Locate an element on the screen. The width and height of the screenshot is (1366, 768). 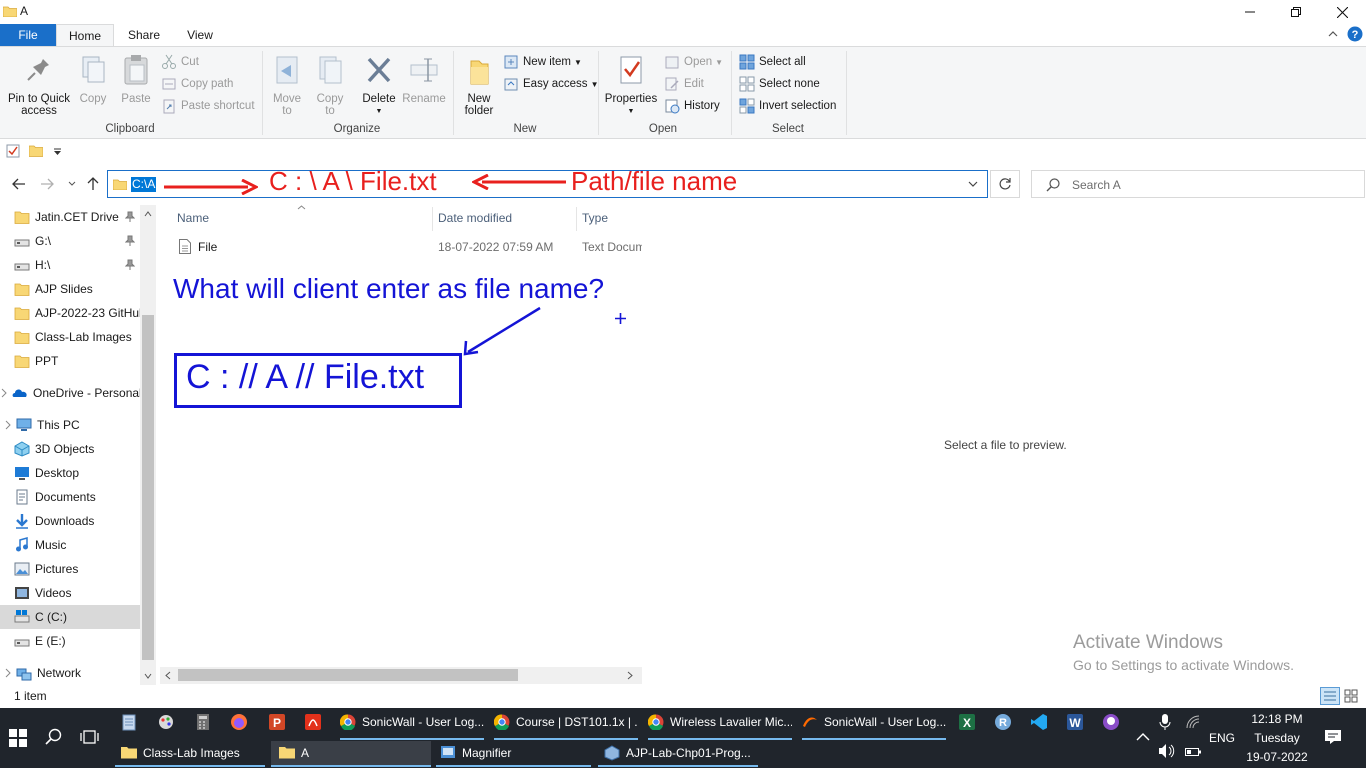
clock-day: Tuesday is located at coordinates (1277, 738).